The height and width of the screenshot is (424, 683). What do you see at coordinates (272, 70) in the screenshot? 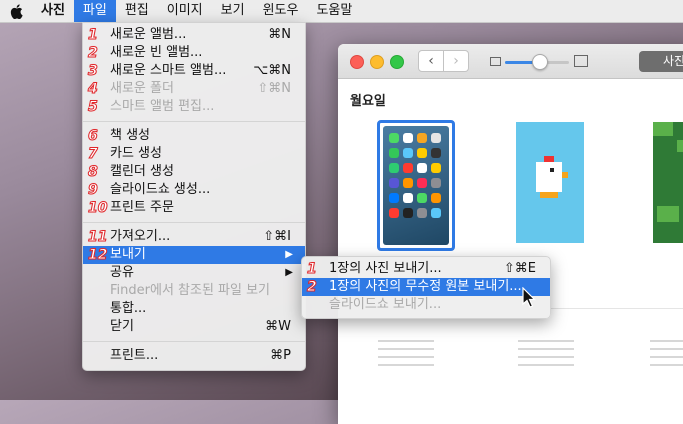
I see `shortcut-label: ⌥⌘N` at bounding box center [272, 70].